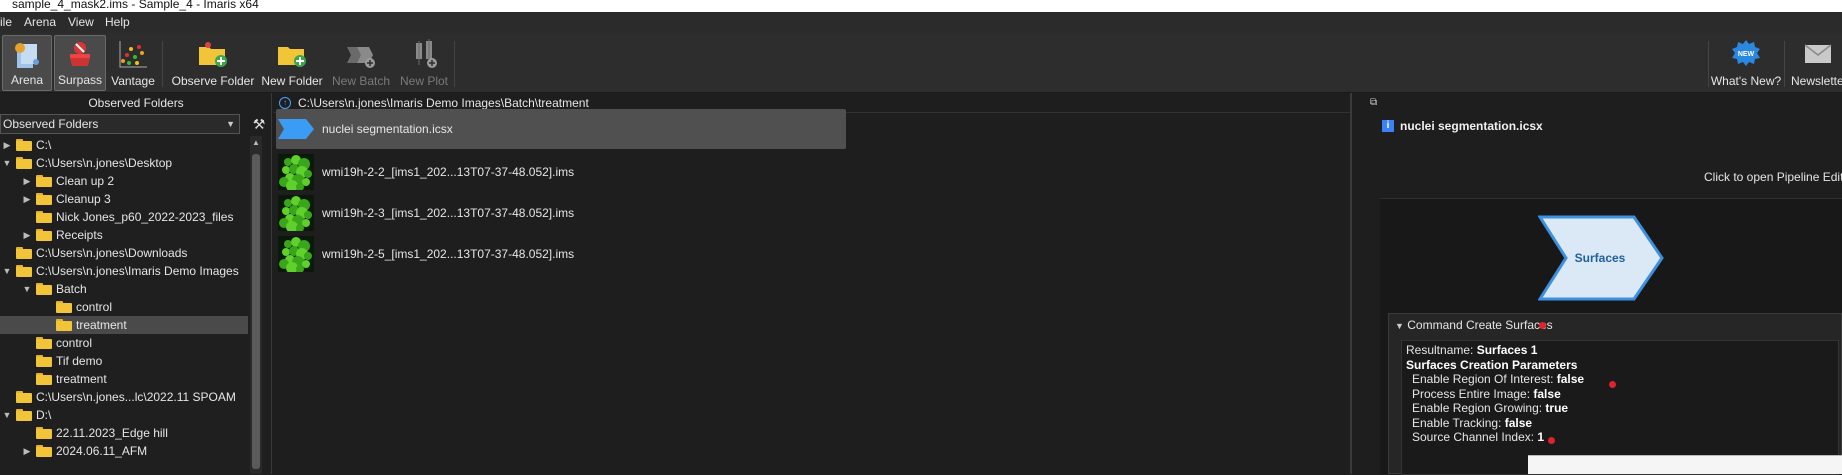 Image resolution: width=1842 pixels, height=475 pixels. I want to click on tree-item-label: C:\Users\n.jones...lc\2022.11 SPOAM, so click(136, 397).